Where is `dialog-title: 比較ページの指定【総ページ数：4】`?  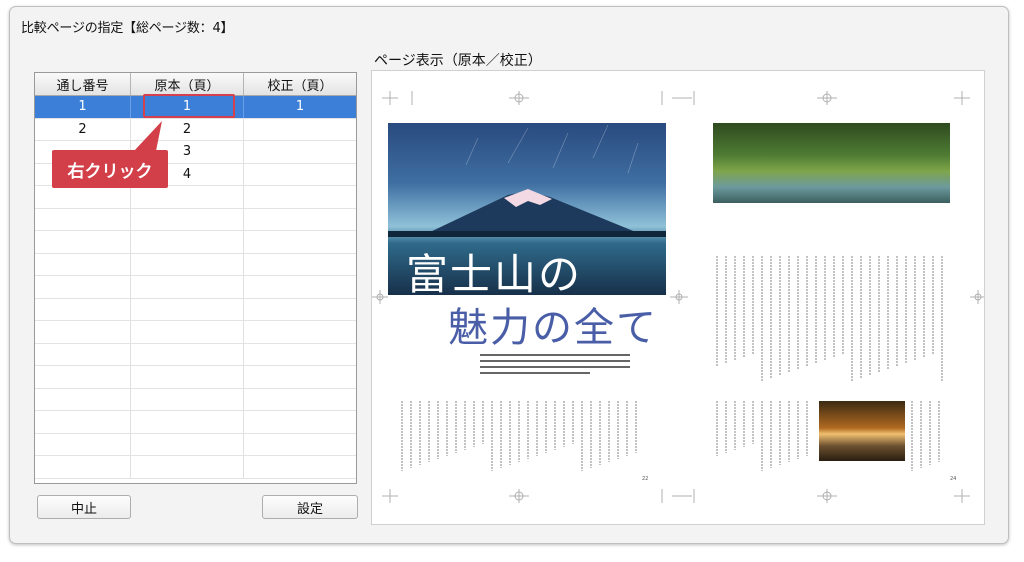
dialog-title: 比較ページの指定【総ページ数：4】 is located at coordinates (127, 28).